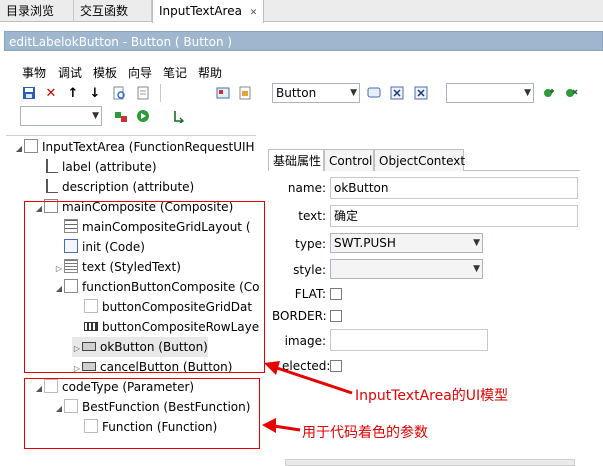 This screenshot has height=466, width=603. What do you see at coordinates (301, 11) in the screenshot?
I see `editor-tab-bar: 目录浏览 交互函数 InputTextArea ✕` at bounding box center [301, 11].